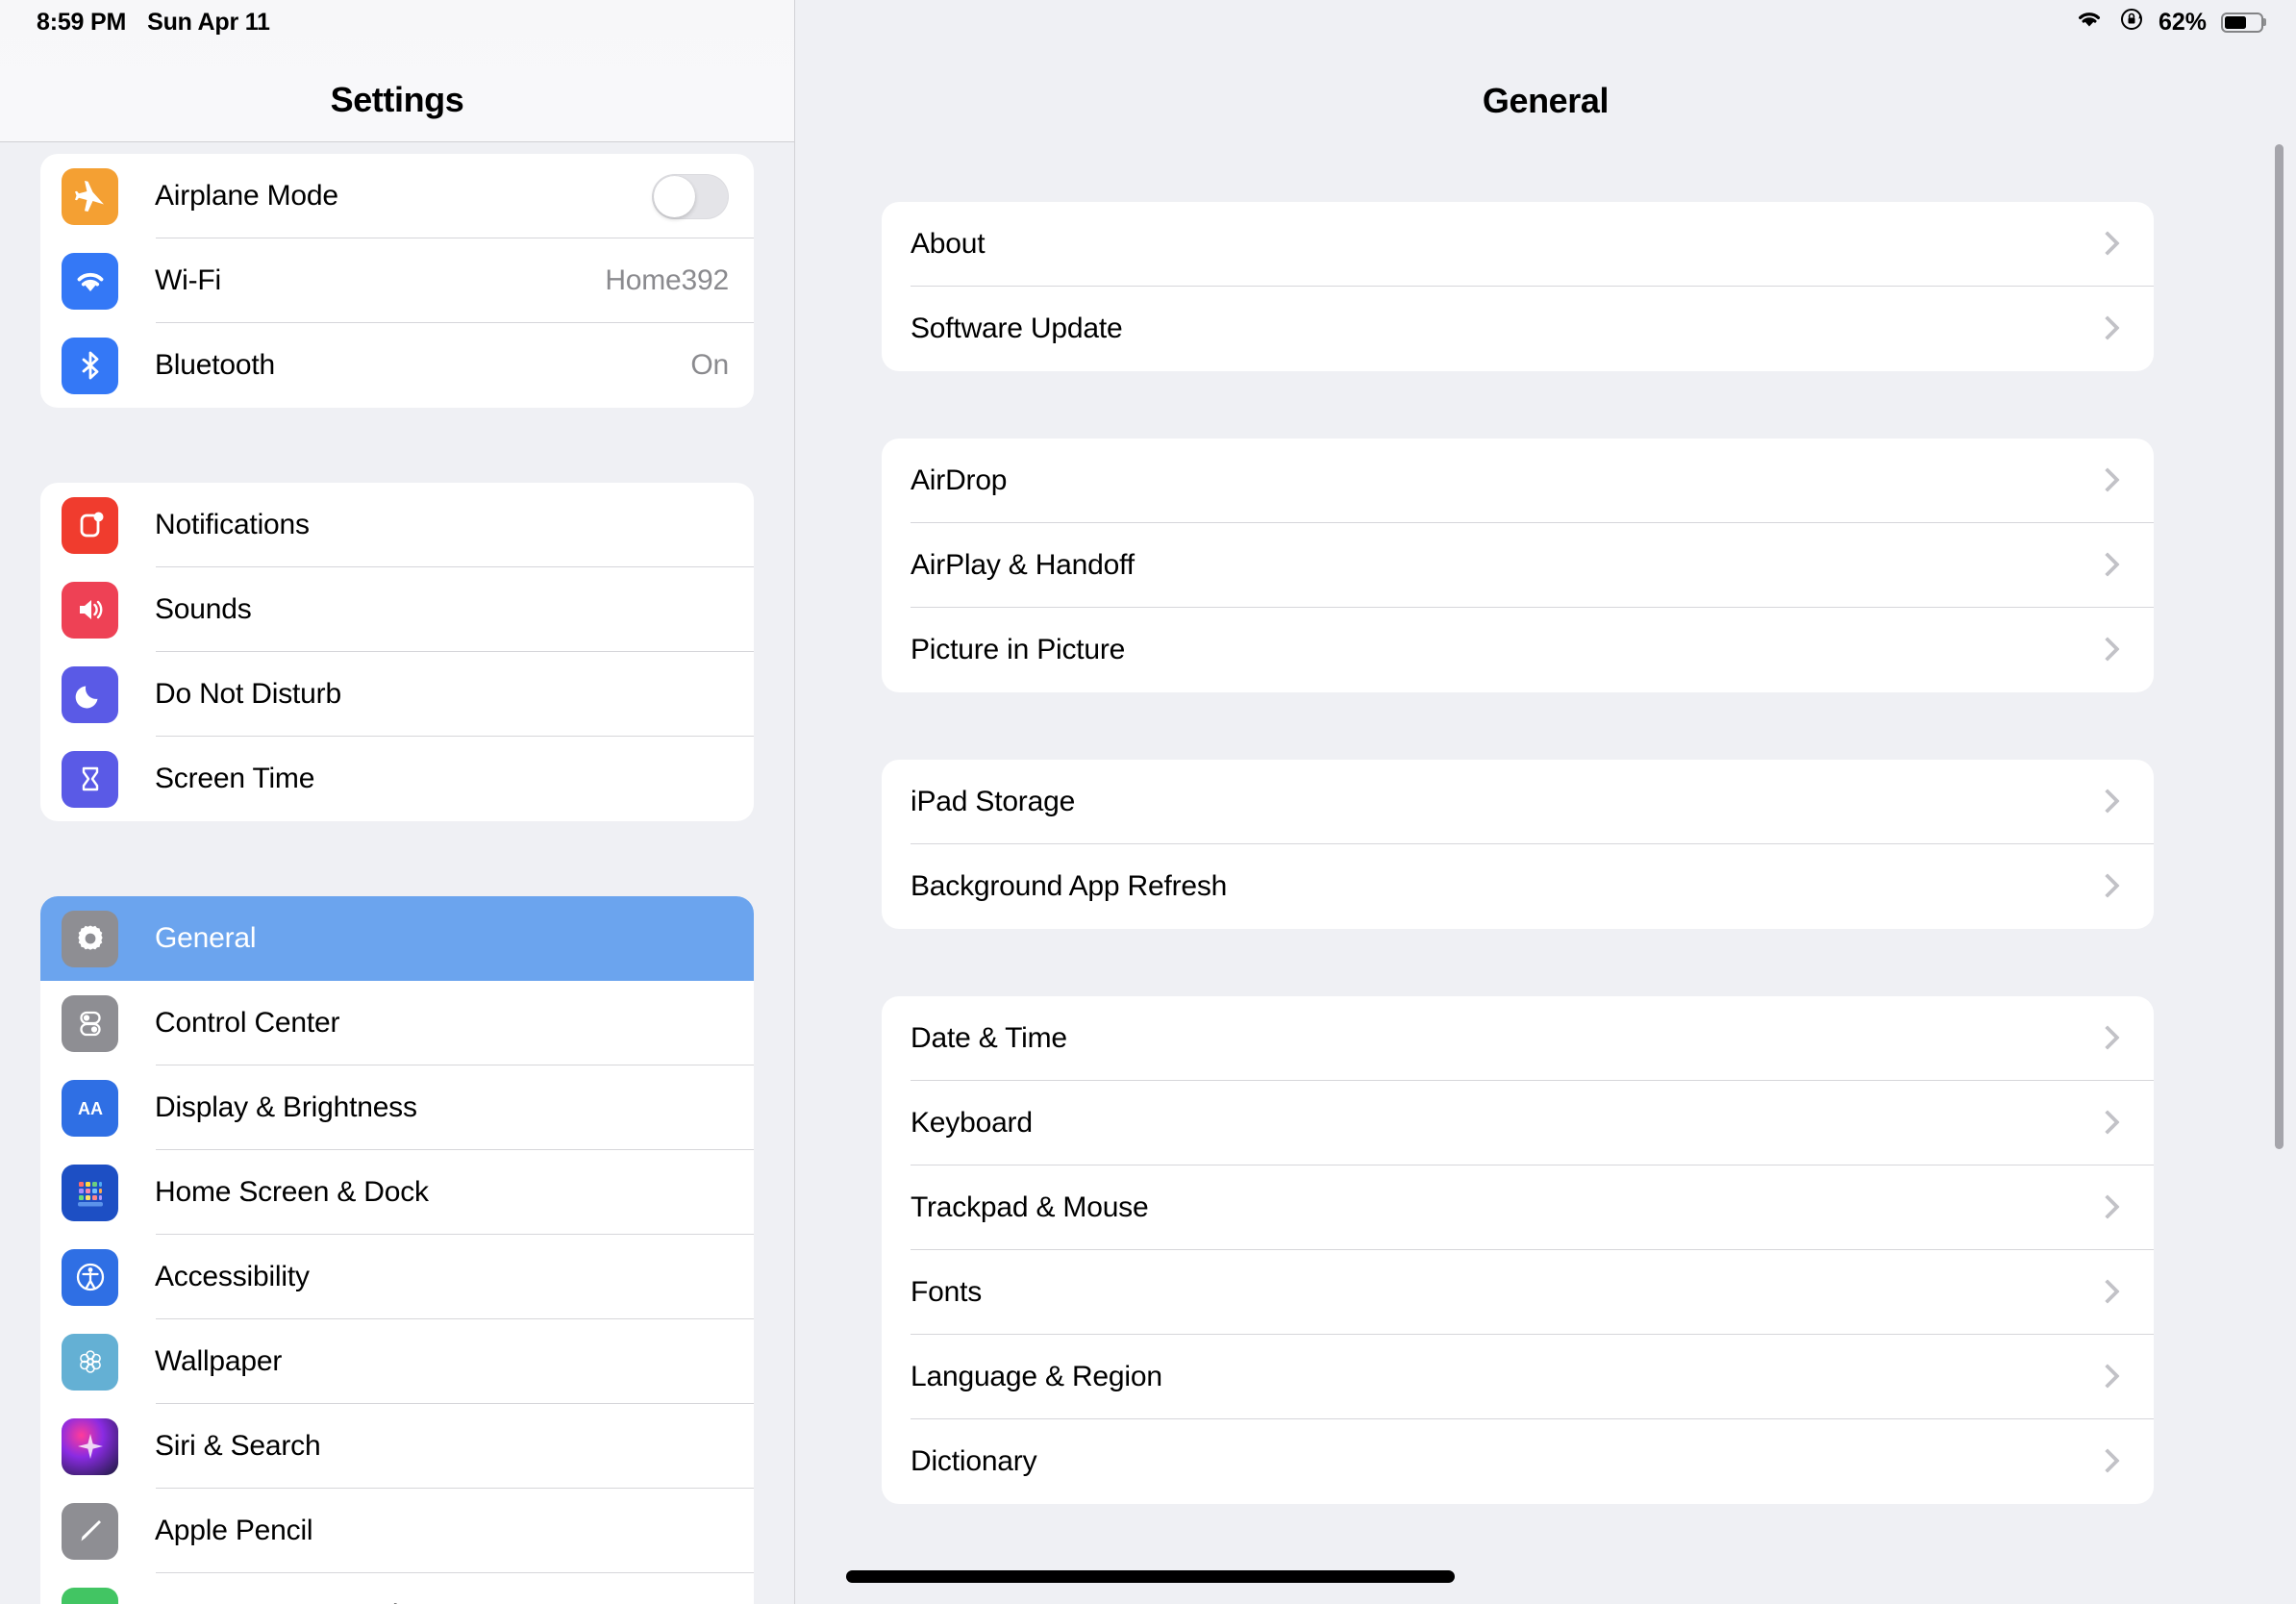 Image resolution: width=2296 pixels, height=1604 pixels. Describe the element at coordinates (397, 280) in the screenshot. I see `sidebar-item-wifi: Wi-Fi Home392` at that location.